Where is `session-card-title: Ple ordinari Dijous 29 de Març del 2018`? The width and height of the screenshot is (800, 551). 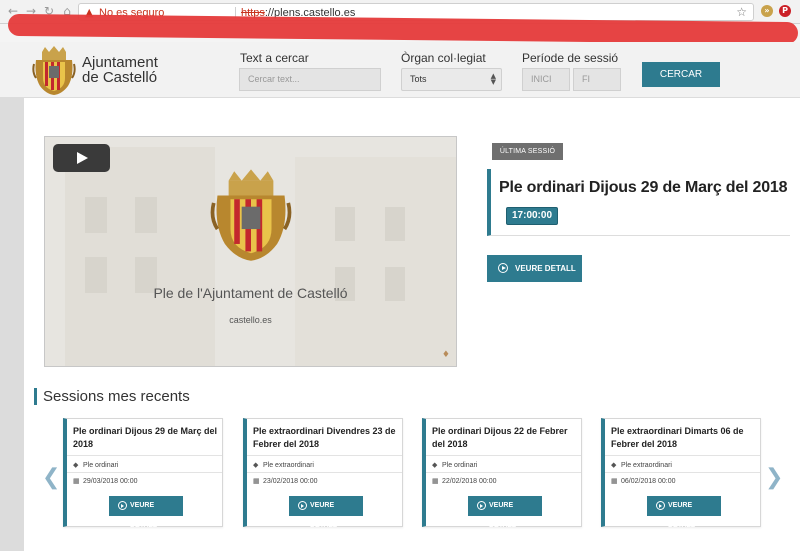 session-card-title: Ple ordinari Dijous 29 de Març del 2018 is located at coordinates (145, 437).